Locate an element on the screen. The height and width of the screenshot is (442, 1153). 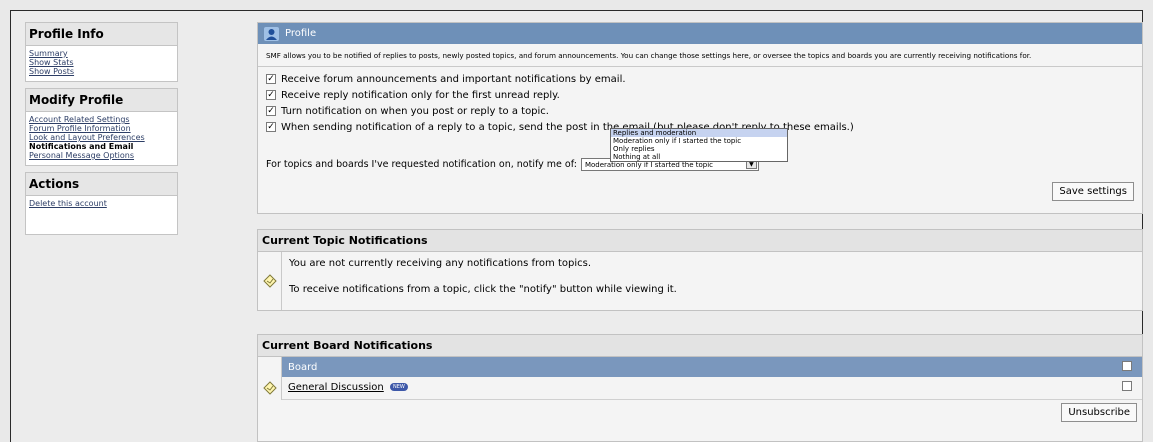
notifications-email-link: Notifications and Email is located at coordinates (101, 146).